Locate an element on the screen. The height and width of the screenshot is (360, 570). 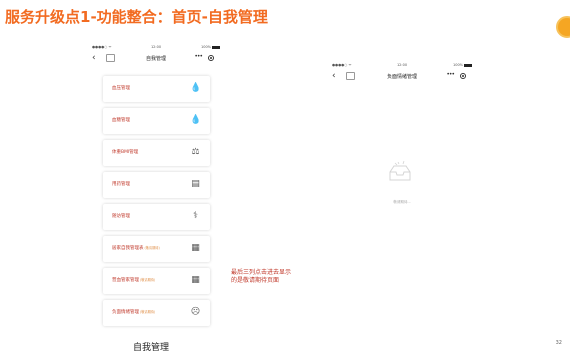
menu-item-text: 用药管理 is located at coordinates (121, 184).